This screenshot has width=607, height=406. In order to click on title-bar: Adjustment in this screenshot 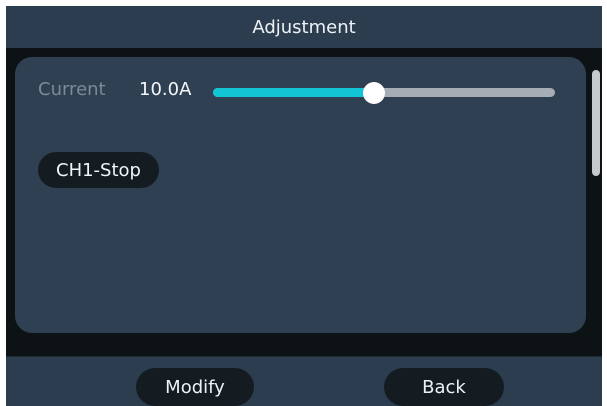, I will do `click(304, 27)`.